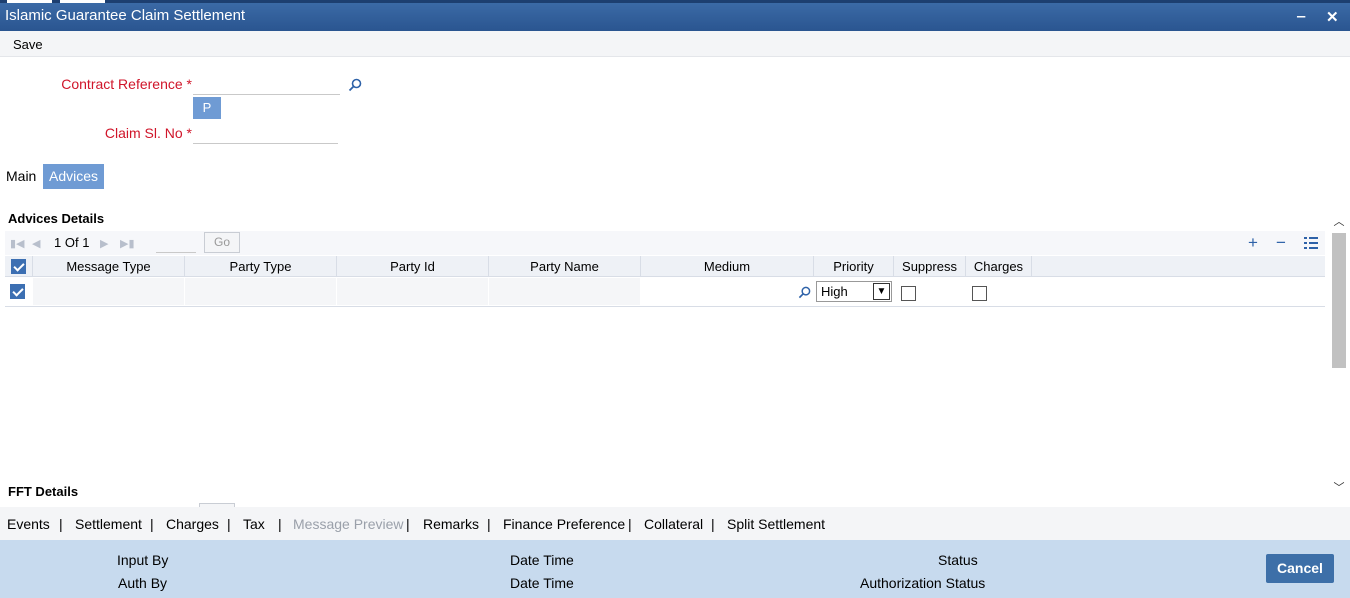 The height and width of the screenshot is (598, 1350). What do you see at coordinates (1339, 300) in the screenshot?
I see `scrollbar-thumb` at bounding box center [1339, 300].